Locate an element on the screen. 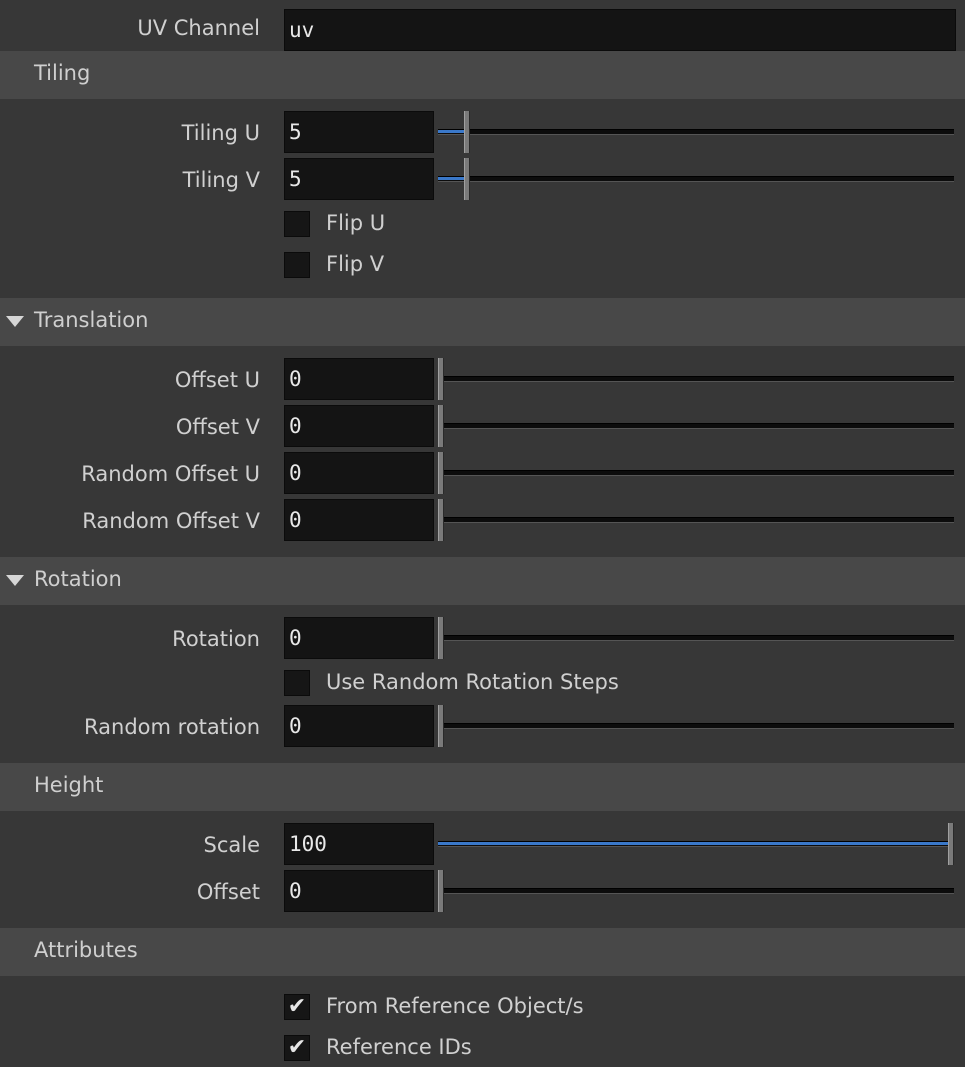 The height and width of the screenshot is (1067, 965). tiling-v-input: 5 is located at coordinates (359, 179).